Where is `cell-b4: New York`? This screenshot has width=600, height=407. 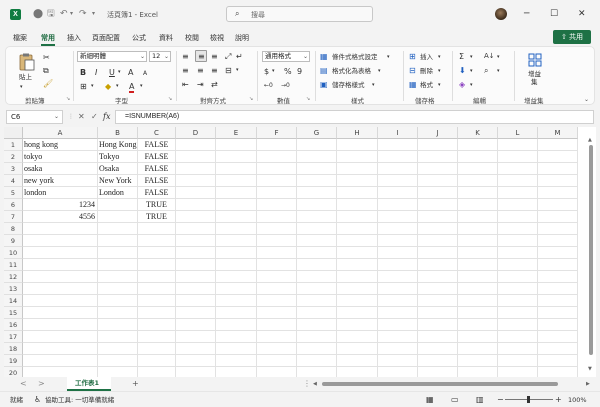 cell-b4: New York is located at coordinates (118, 181).